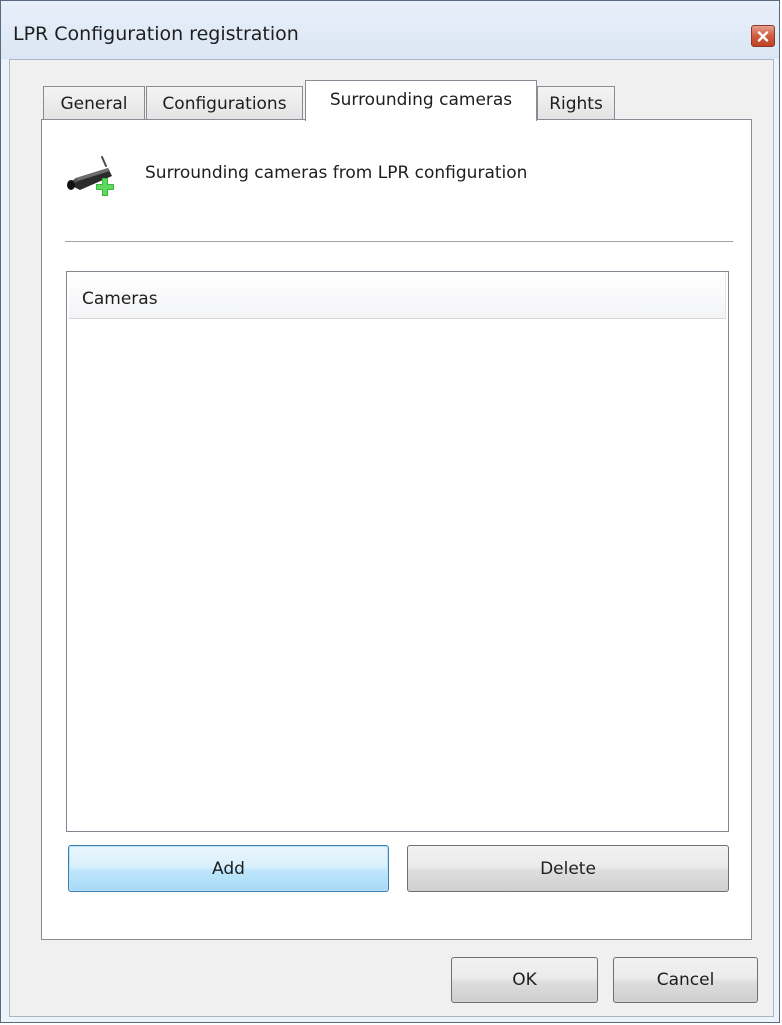  I want to click on cancel-button: Cancel, so click(685, 980).